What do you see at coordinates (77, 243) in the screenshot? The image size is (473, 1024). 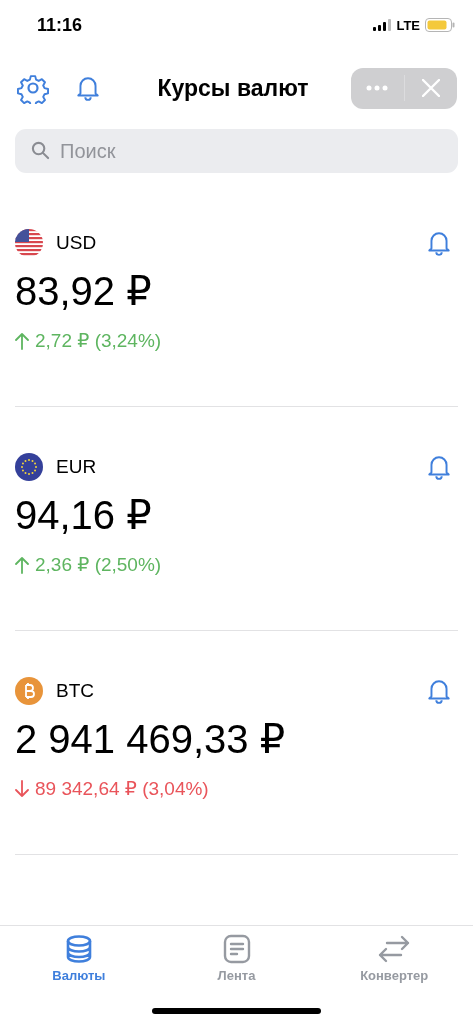 I see `currency-code: USD` at bounding box center [77, 243].